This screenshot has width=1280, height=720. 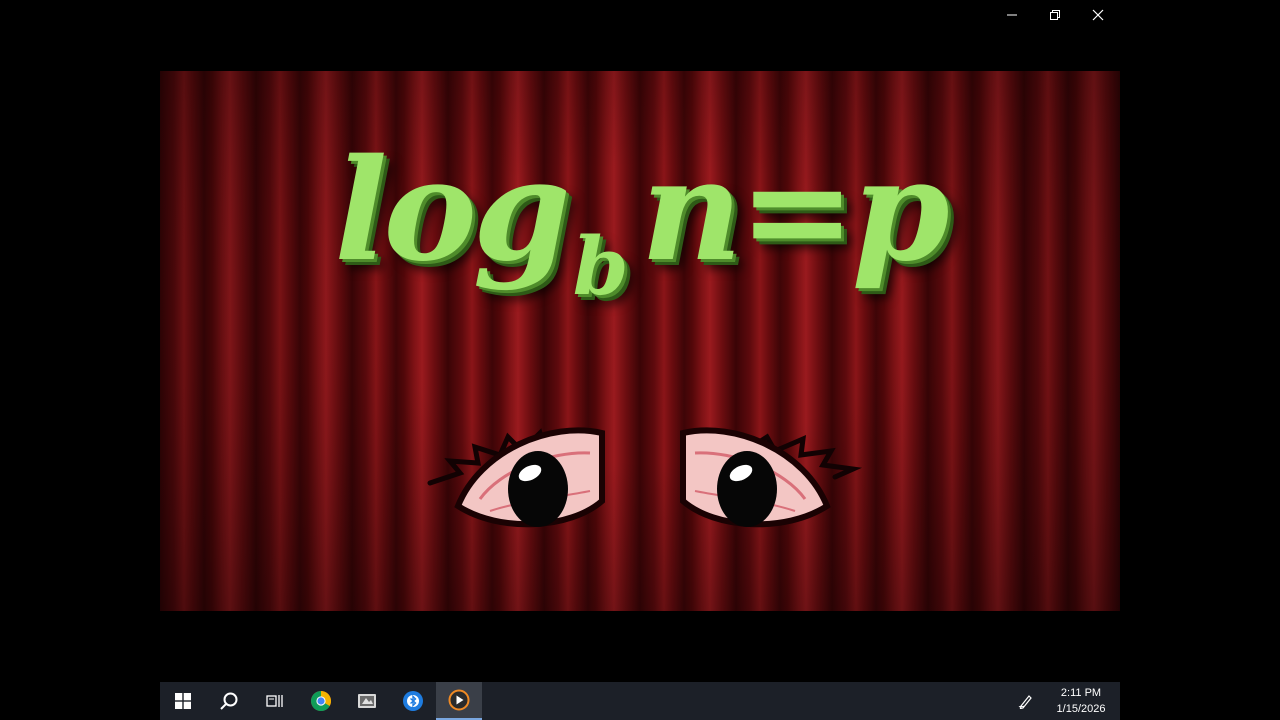 I want to click on cartoon-eyes, so click(x=640, y=481).